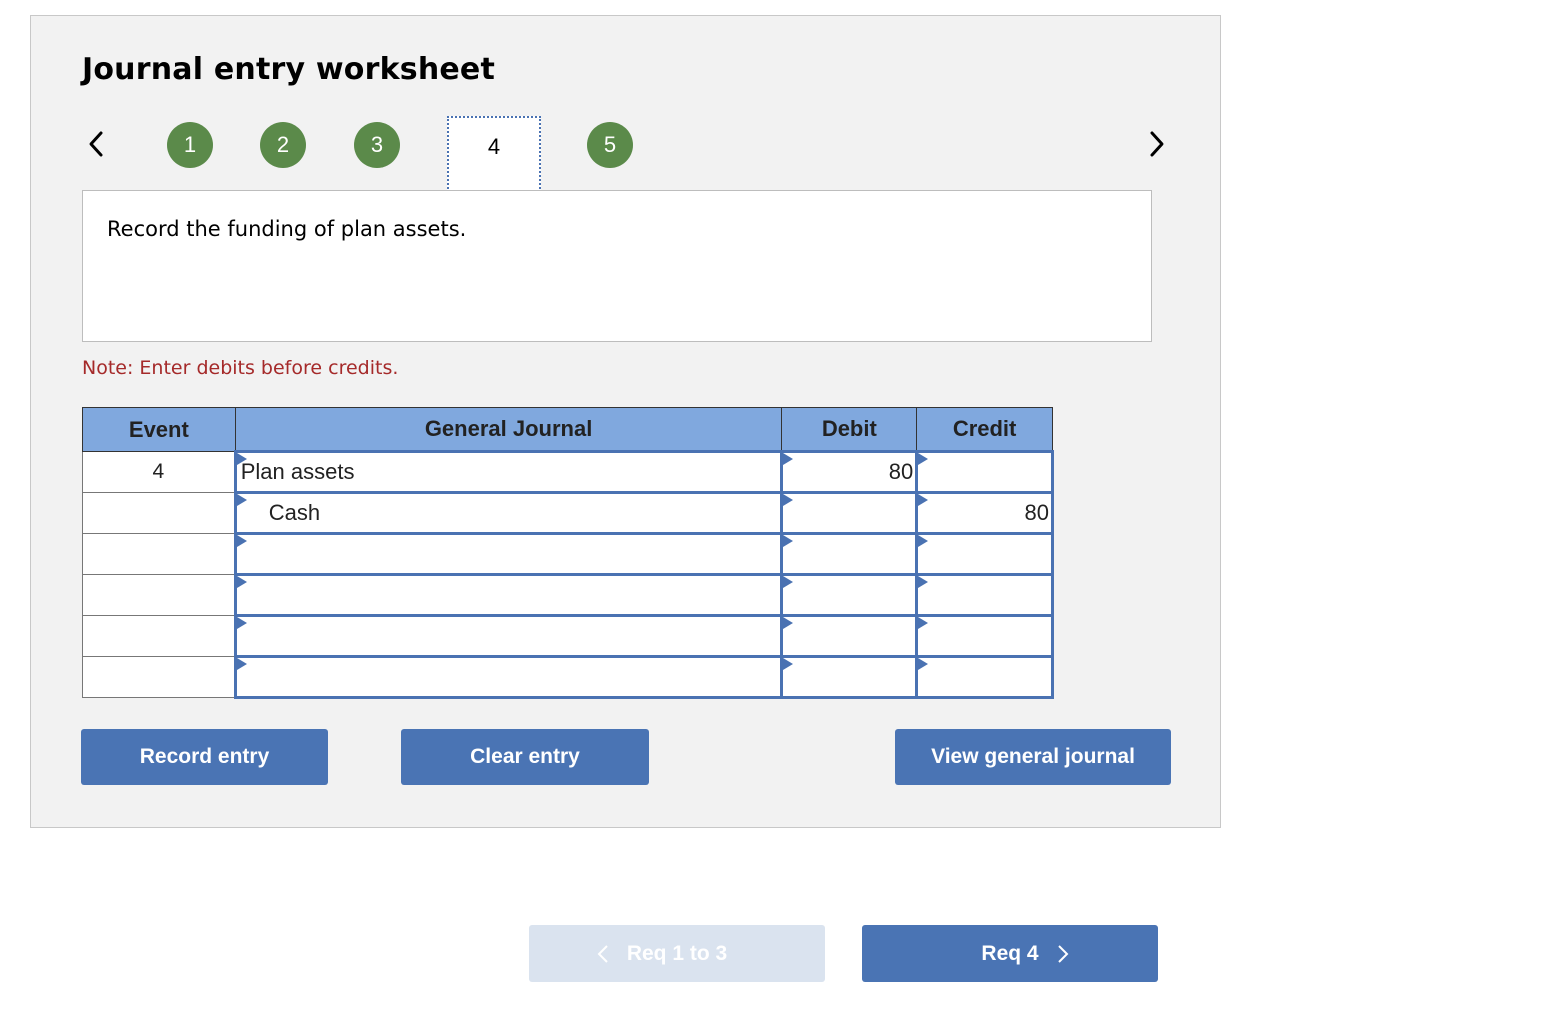  What do you see at coordinates (1036, 512) in the screenshot?
I see `credit-input-value: 80` at bounding box center [1036, 512].